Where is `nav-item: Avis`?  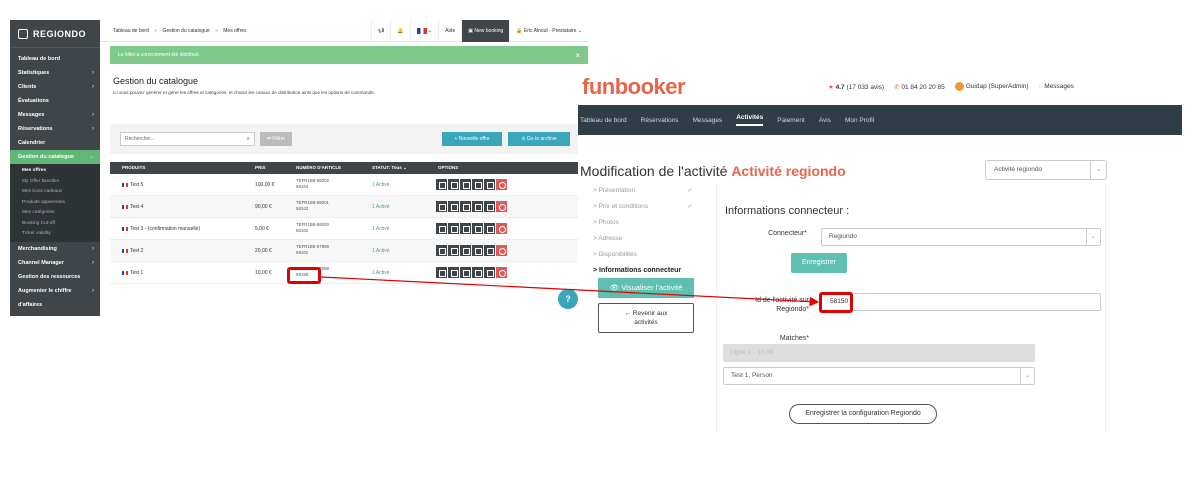 nav-item: Avis is located at coordinates (825, 120).